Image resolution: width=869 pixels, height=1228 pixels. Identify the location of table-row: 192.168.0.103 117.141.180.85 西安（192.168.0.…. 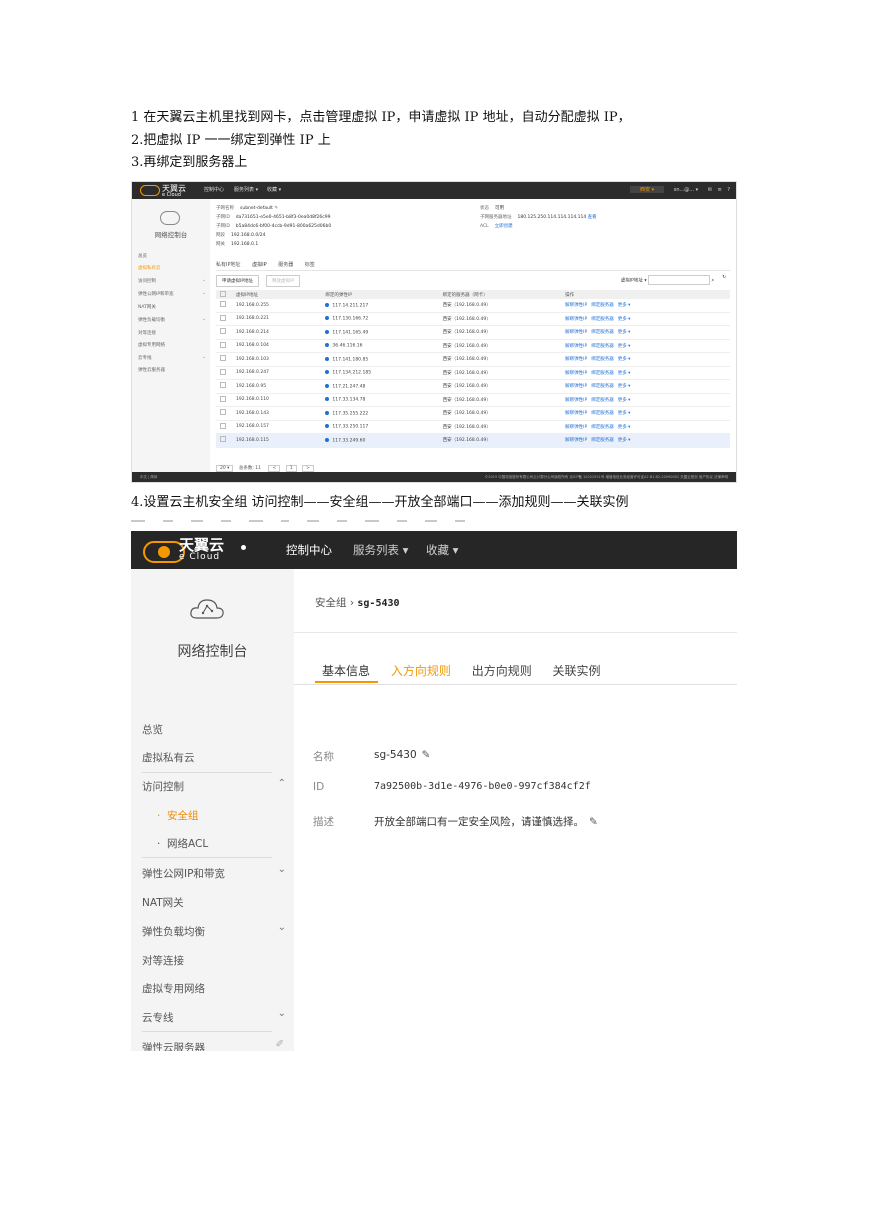
(473, 359).